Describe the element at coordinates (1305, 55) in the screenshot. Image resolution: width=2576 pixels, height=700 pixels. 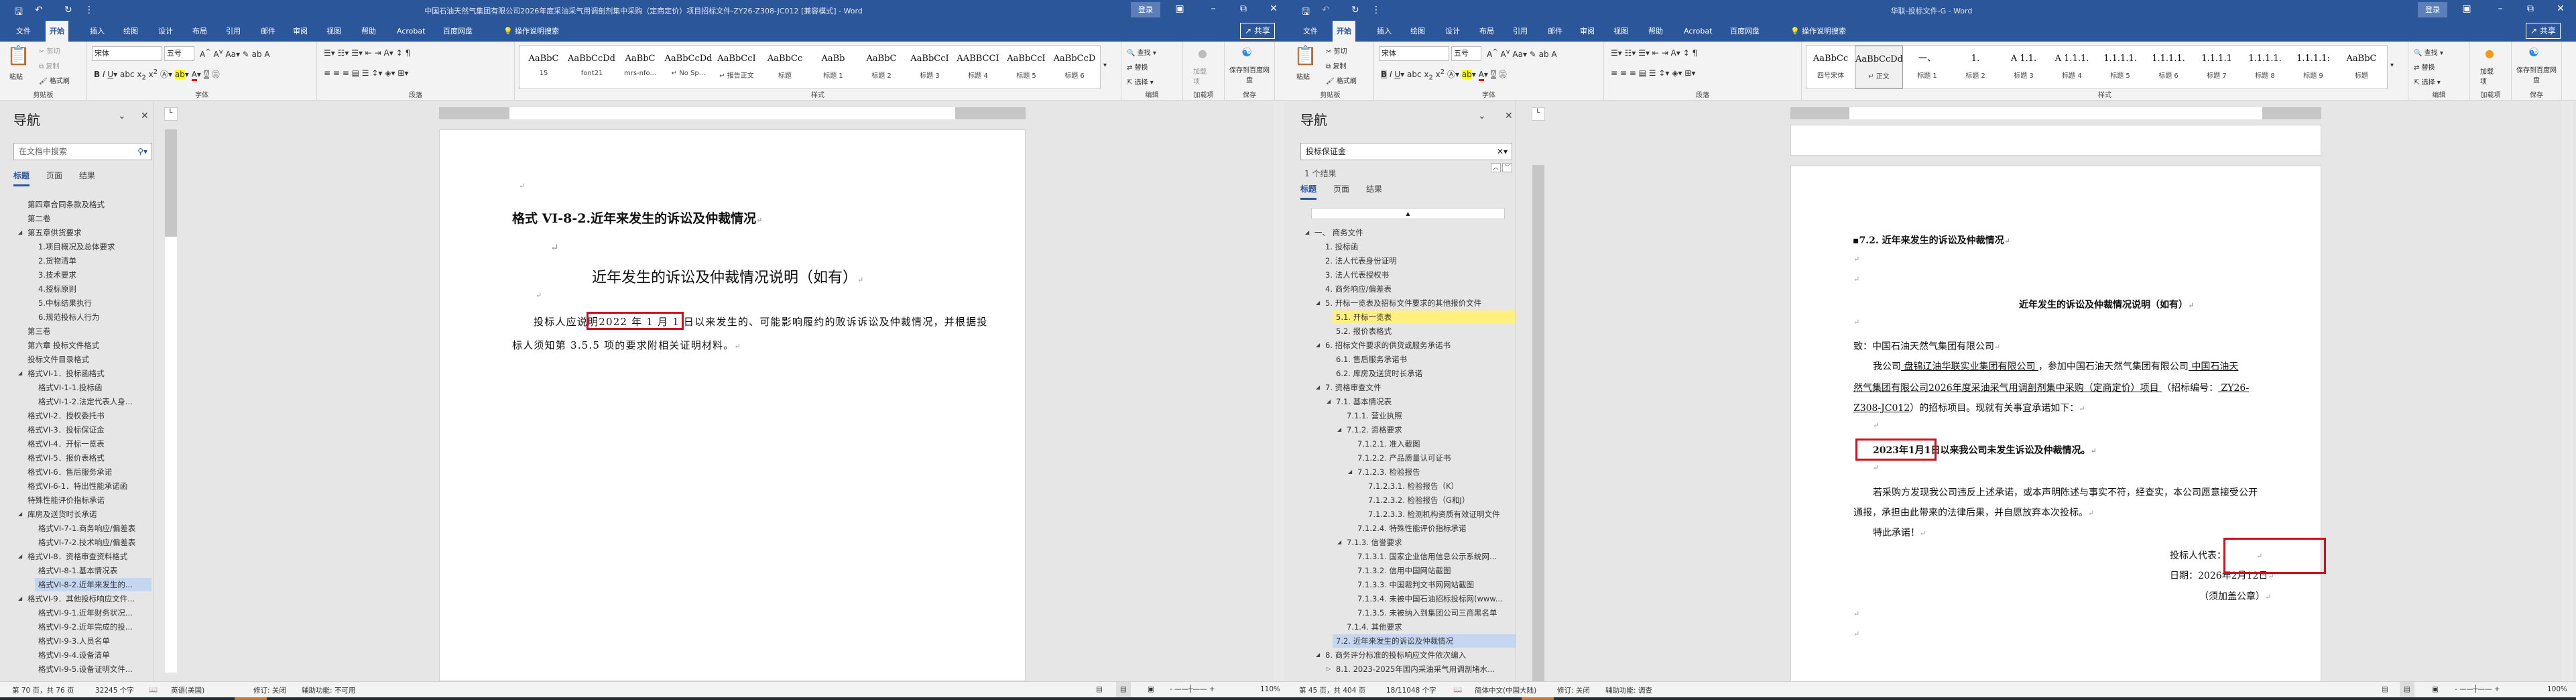
I see `paste-icon: 📋` at that location.